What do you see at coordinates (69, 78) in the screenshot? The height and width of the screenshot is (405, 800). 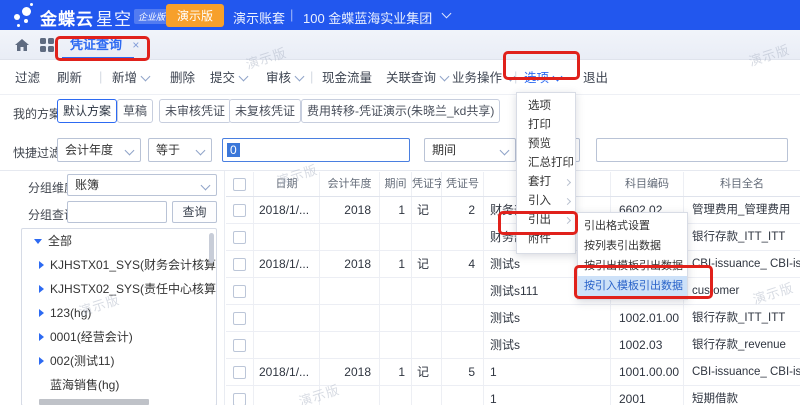 I see `refresh-button: 刷新` at bounding box center [69, 78].